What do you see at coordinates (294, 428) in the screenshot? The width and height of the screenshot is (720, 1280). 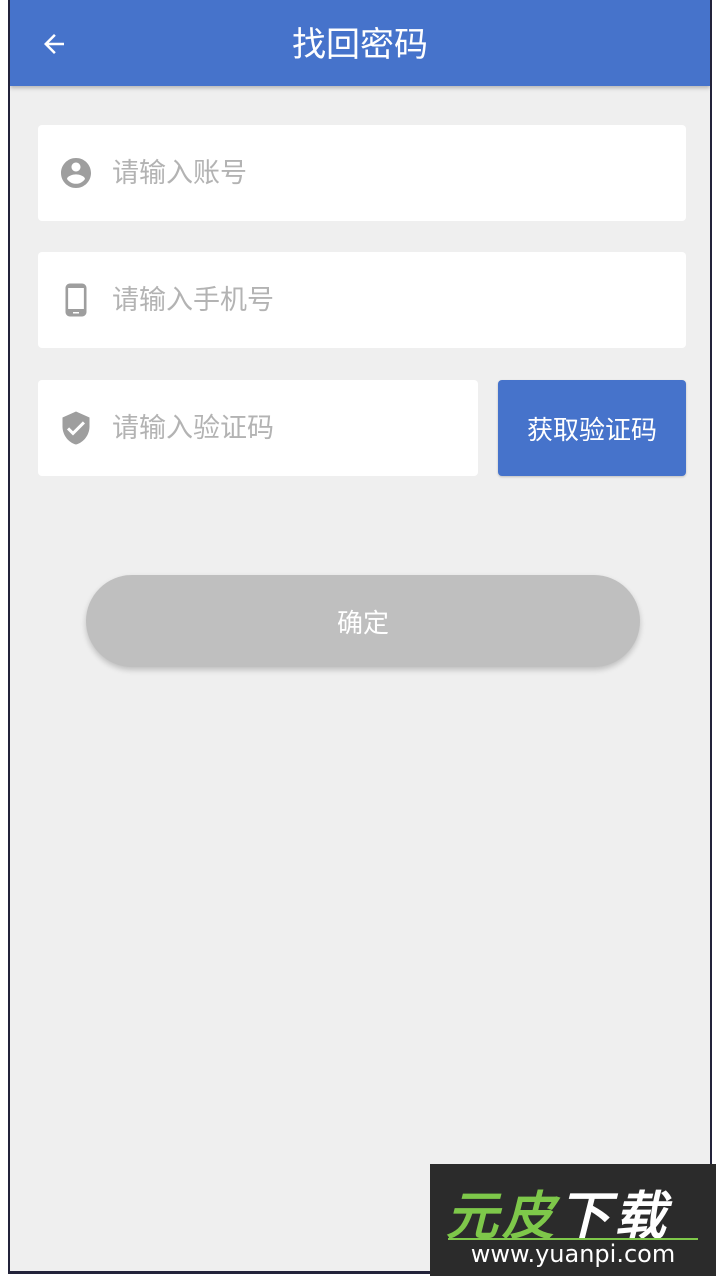 I see `code-input` at bounding box center [294, 428].